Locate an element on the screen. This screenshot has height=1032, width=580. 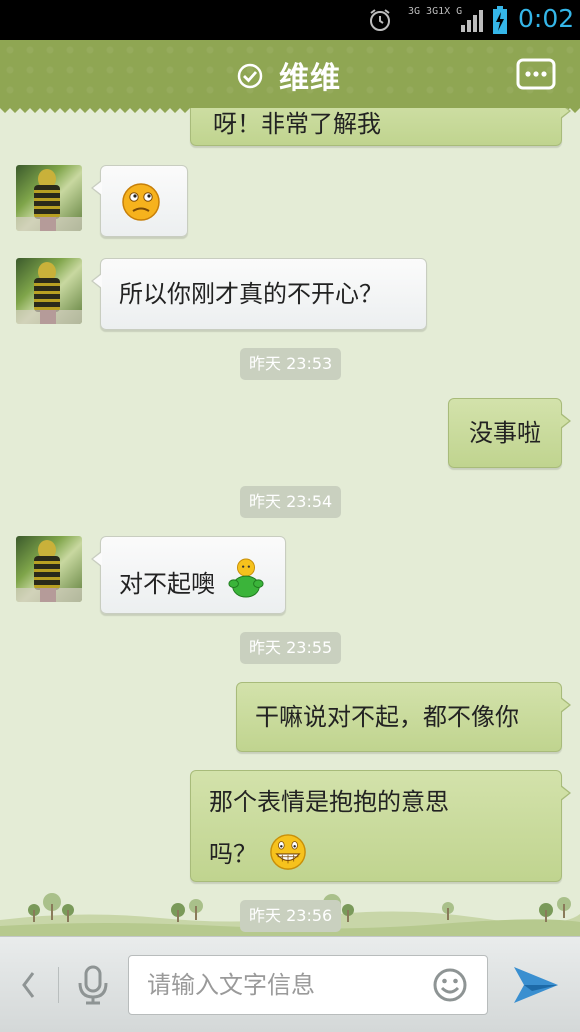
message-timestamp: 昨天 23:56 is located at coordinates (291, 916).